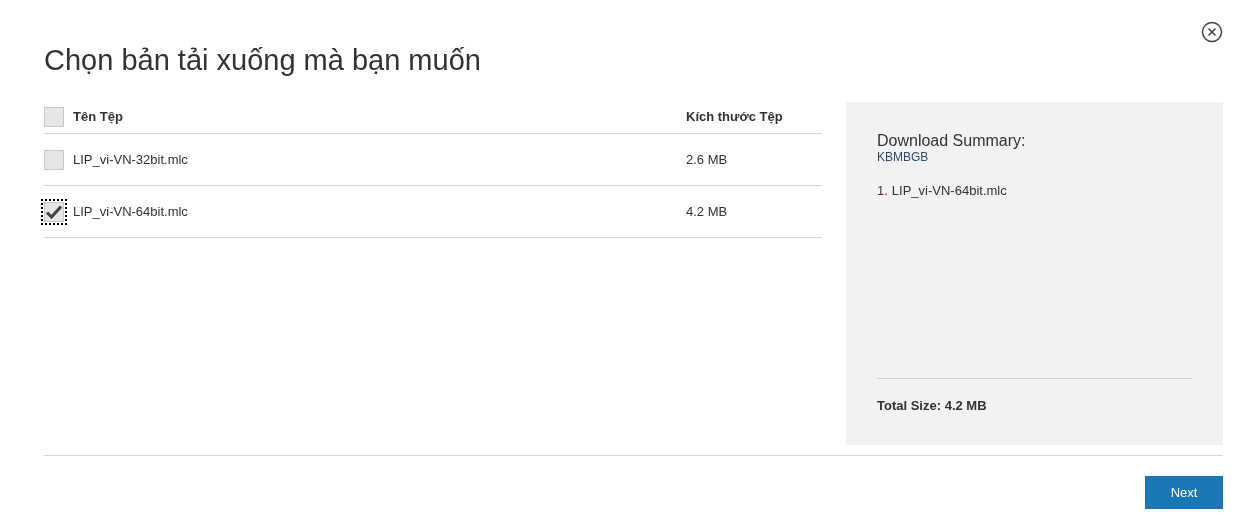  What do you see at coordinates (707, 159) in the screenshot?
I see `file-size: 2.6 MB` at bounding box center [707, 159].